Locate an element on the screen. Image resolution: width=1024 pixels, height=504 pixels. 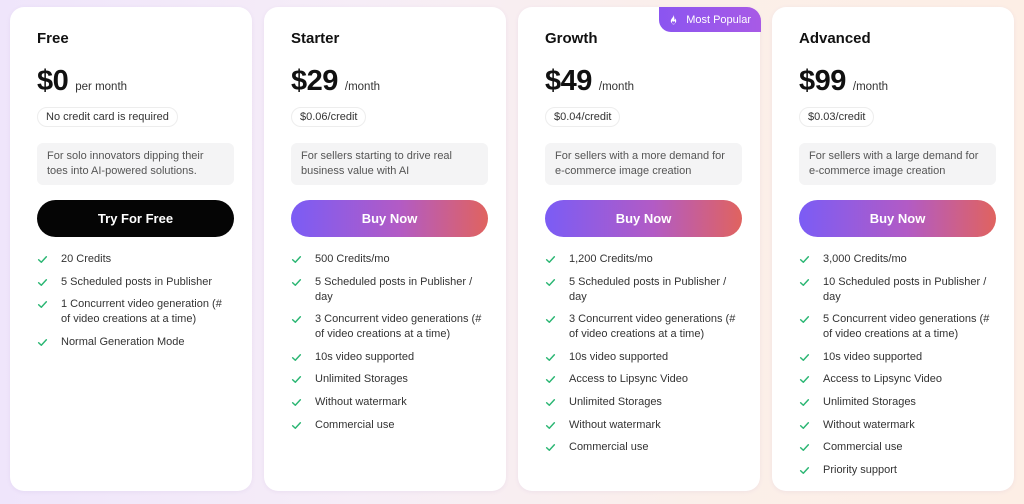
credit-tag: $0.06/credit is located at coordinates (329, 117).